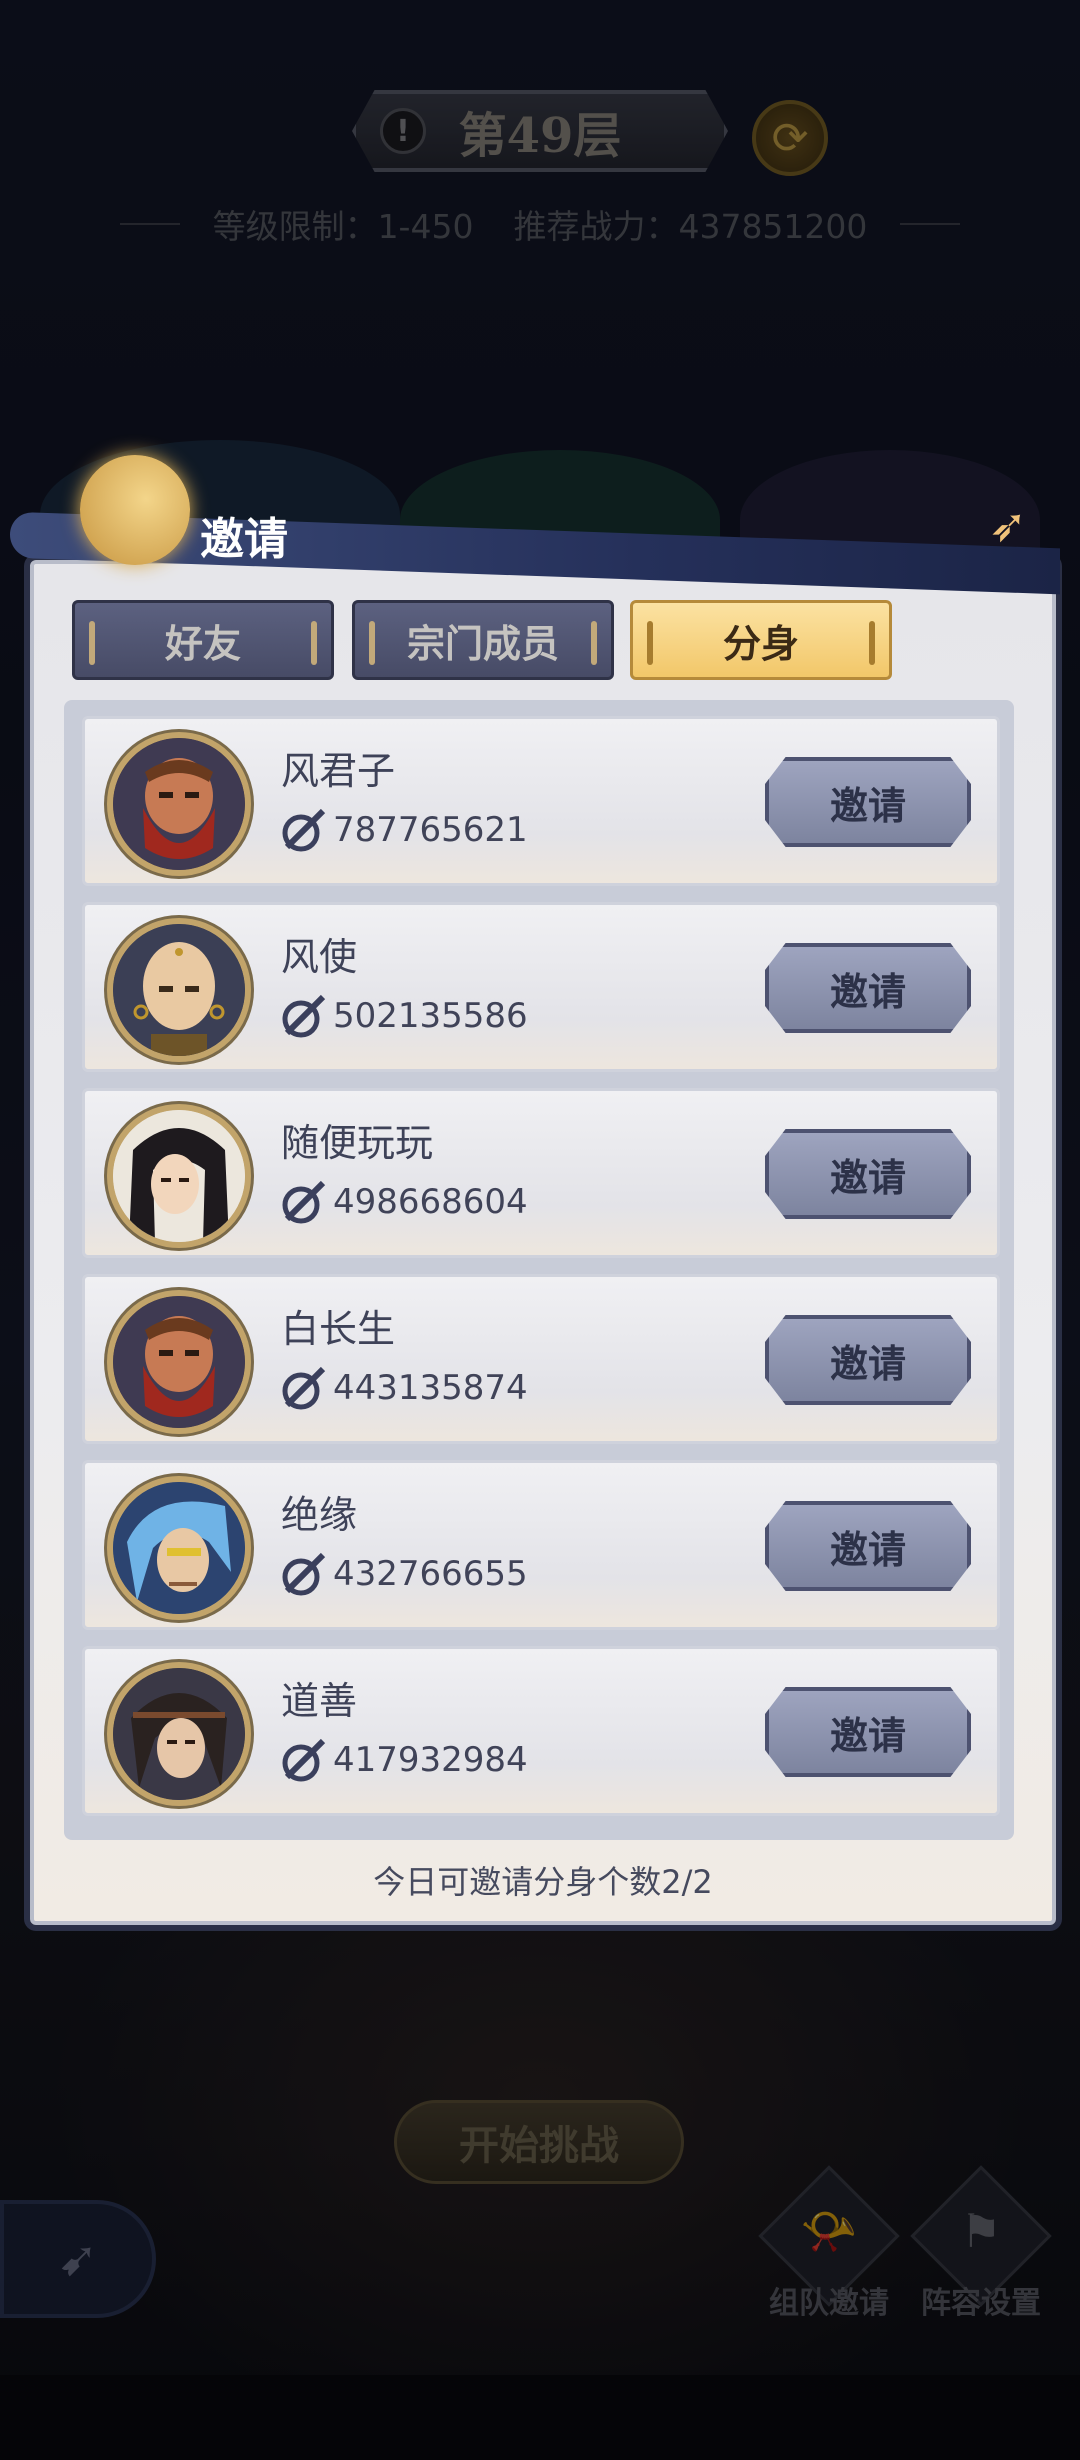 The height and width of the screenshot is (2460, 1080). I want to click on bird-side-button: ➹, so click(78, 2259).